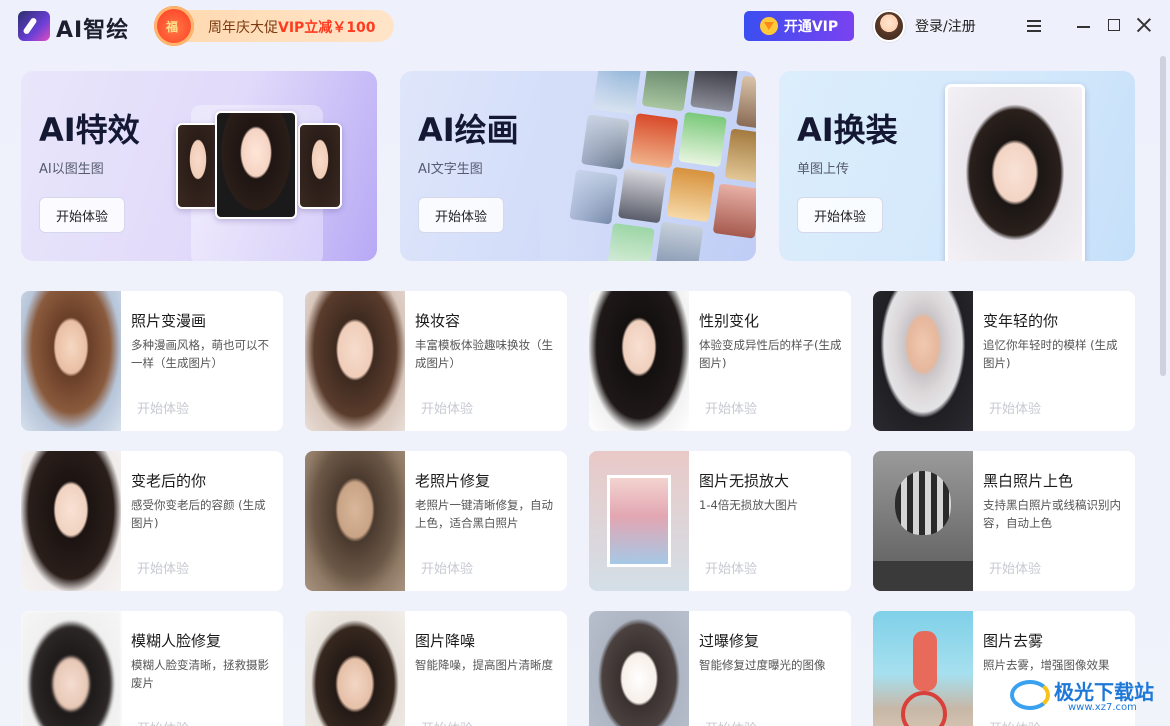  I want to click on feature-title: 图片去雾, so click(1013, 641).